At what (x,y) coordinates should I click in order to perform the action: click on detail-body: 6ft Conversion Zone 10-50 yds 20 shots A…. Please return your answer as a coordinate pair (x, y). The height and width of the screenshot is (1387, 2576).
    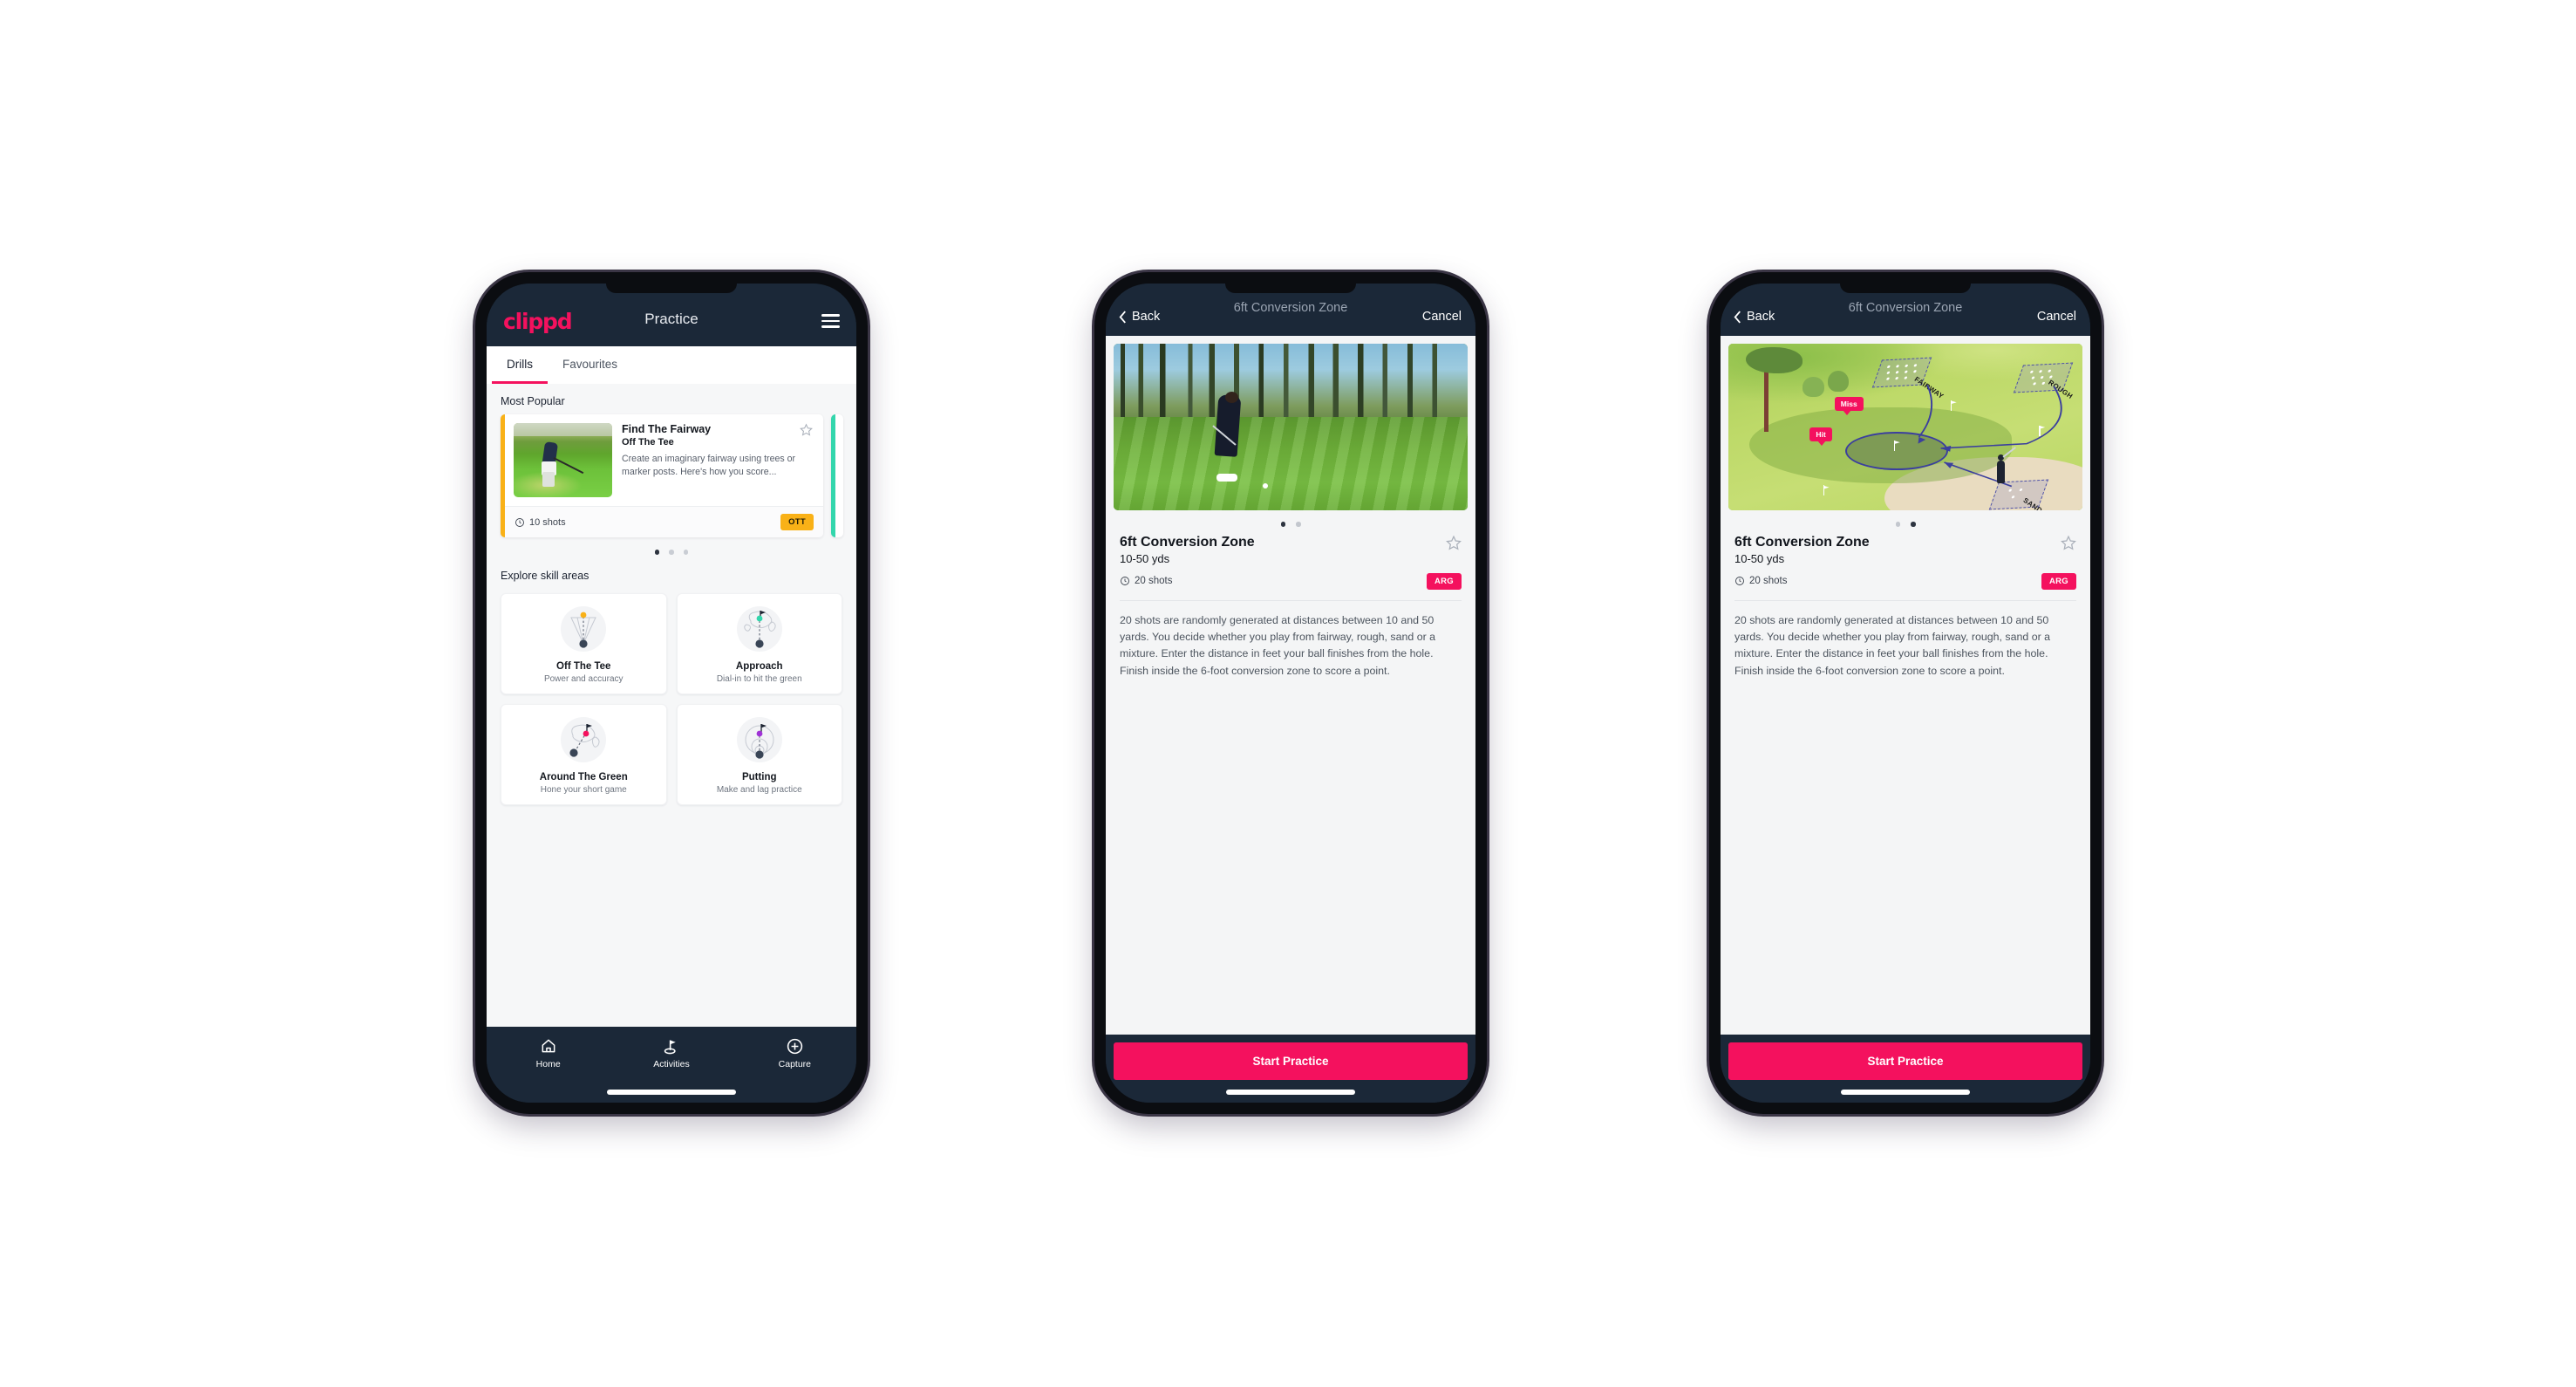
    Looking at the image, I should click on (1290, 685).